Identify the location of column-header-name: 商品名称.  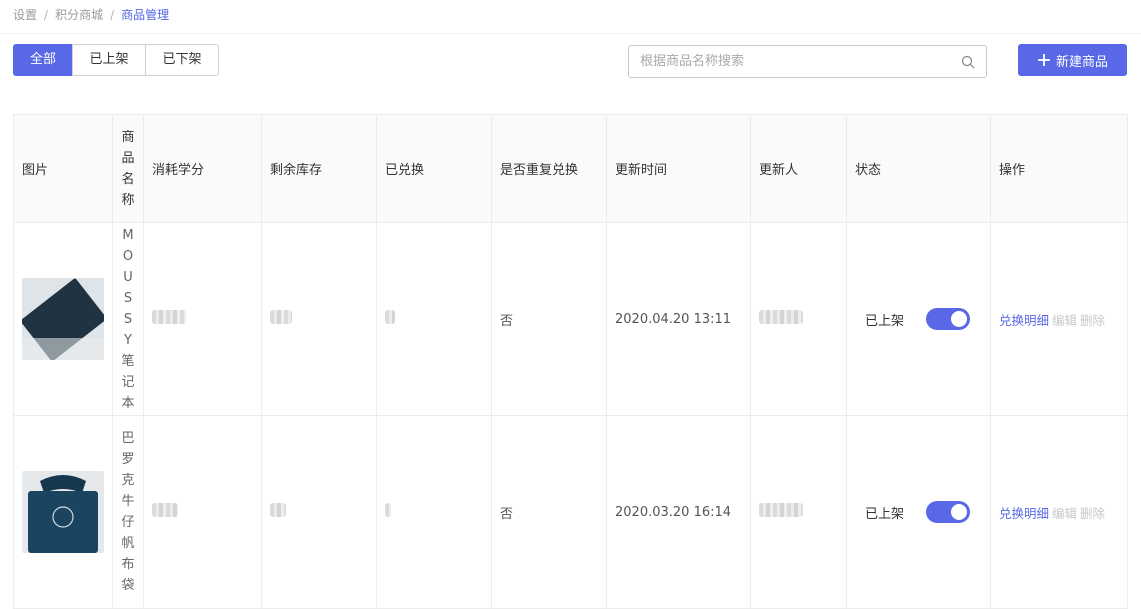
(128, 168).